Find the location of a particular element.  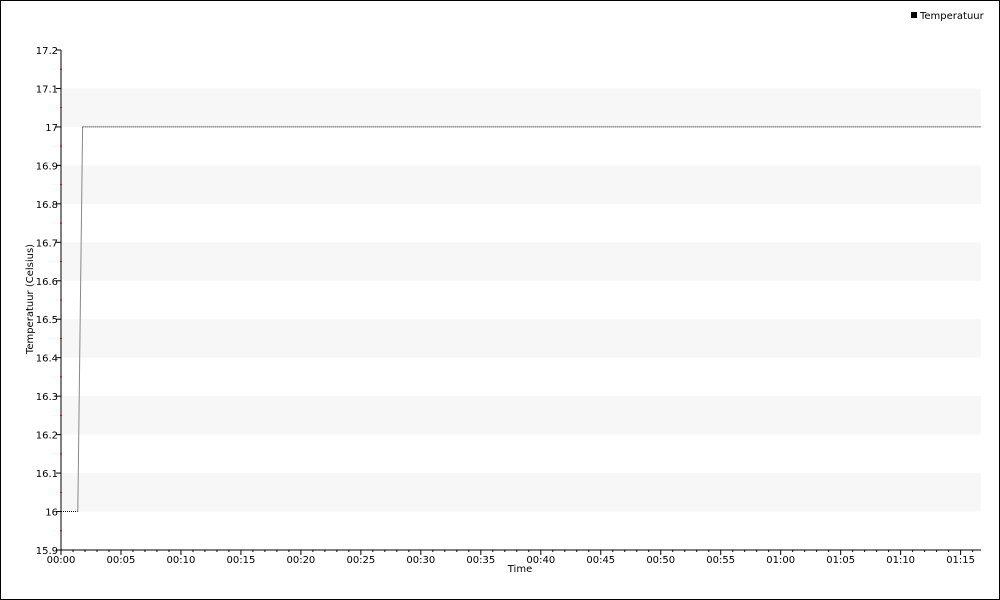

y-tick-label: 16.4 is located at coordinates (47, 359).